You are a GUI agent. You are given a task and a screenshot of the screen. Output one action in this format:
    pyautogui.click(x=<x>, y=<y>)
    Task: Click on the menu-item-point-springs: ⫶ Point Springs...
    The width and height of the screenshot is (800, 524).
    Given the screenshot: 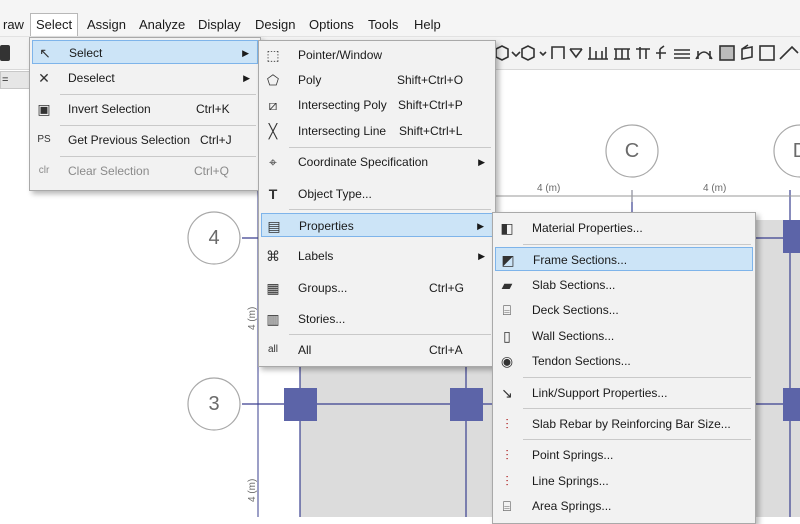 What is the action you would take?
    pyautogui.click(x=624, y=455)
    